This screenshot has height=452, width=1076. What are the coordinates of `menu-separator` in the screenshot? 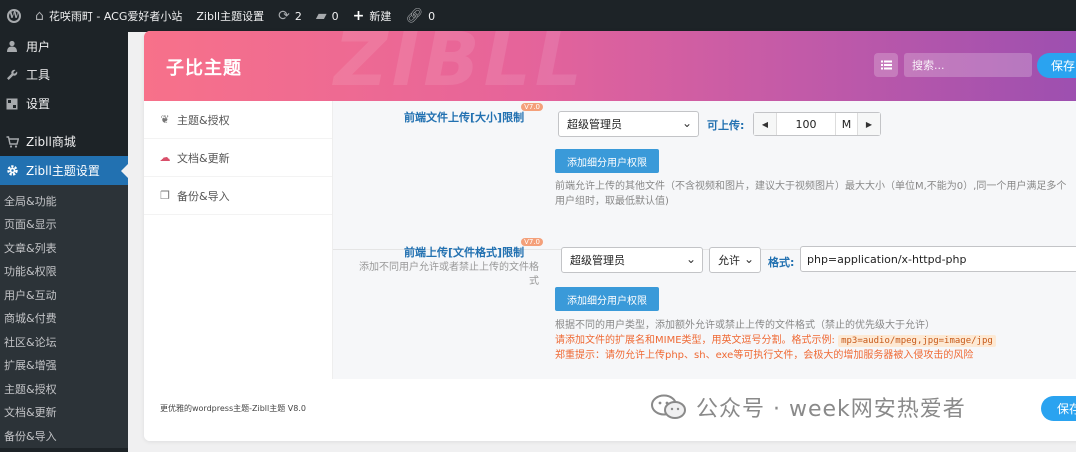 It's located at (64, 122).